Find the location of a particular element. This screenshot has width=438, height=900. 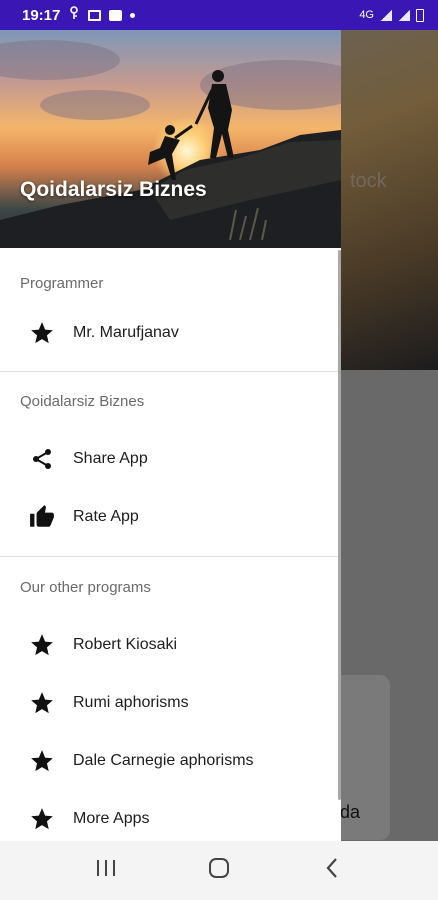

menu-item-rate-app: Rate App is located at coordinates (170, 517).